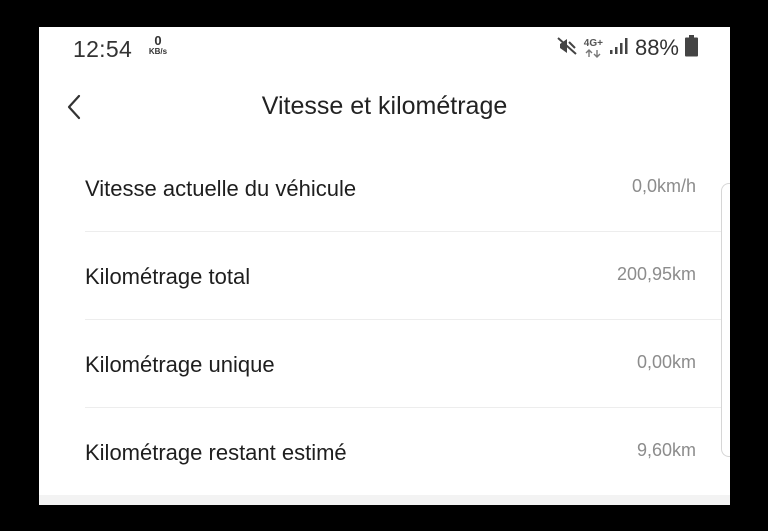 The height and width of the screenshot is (531, 768). I want to click on battery-icon, so click(691, 48).